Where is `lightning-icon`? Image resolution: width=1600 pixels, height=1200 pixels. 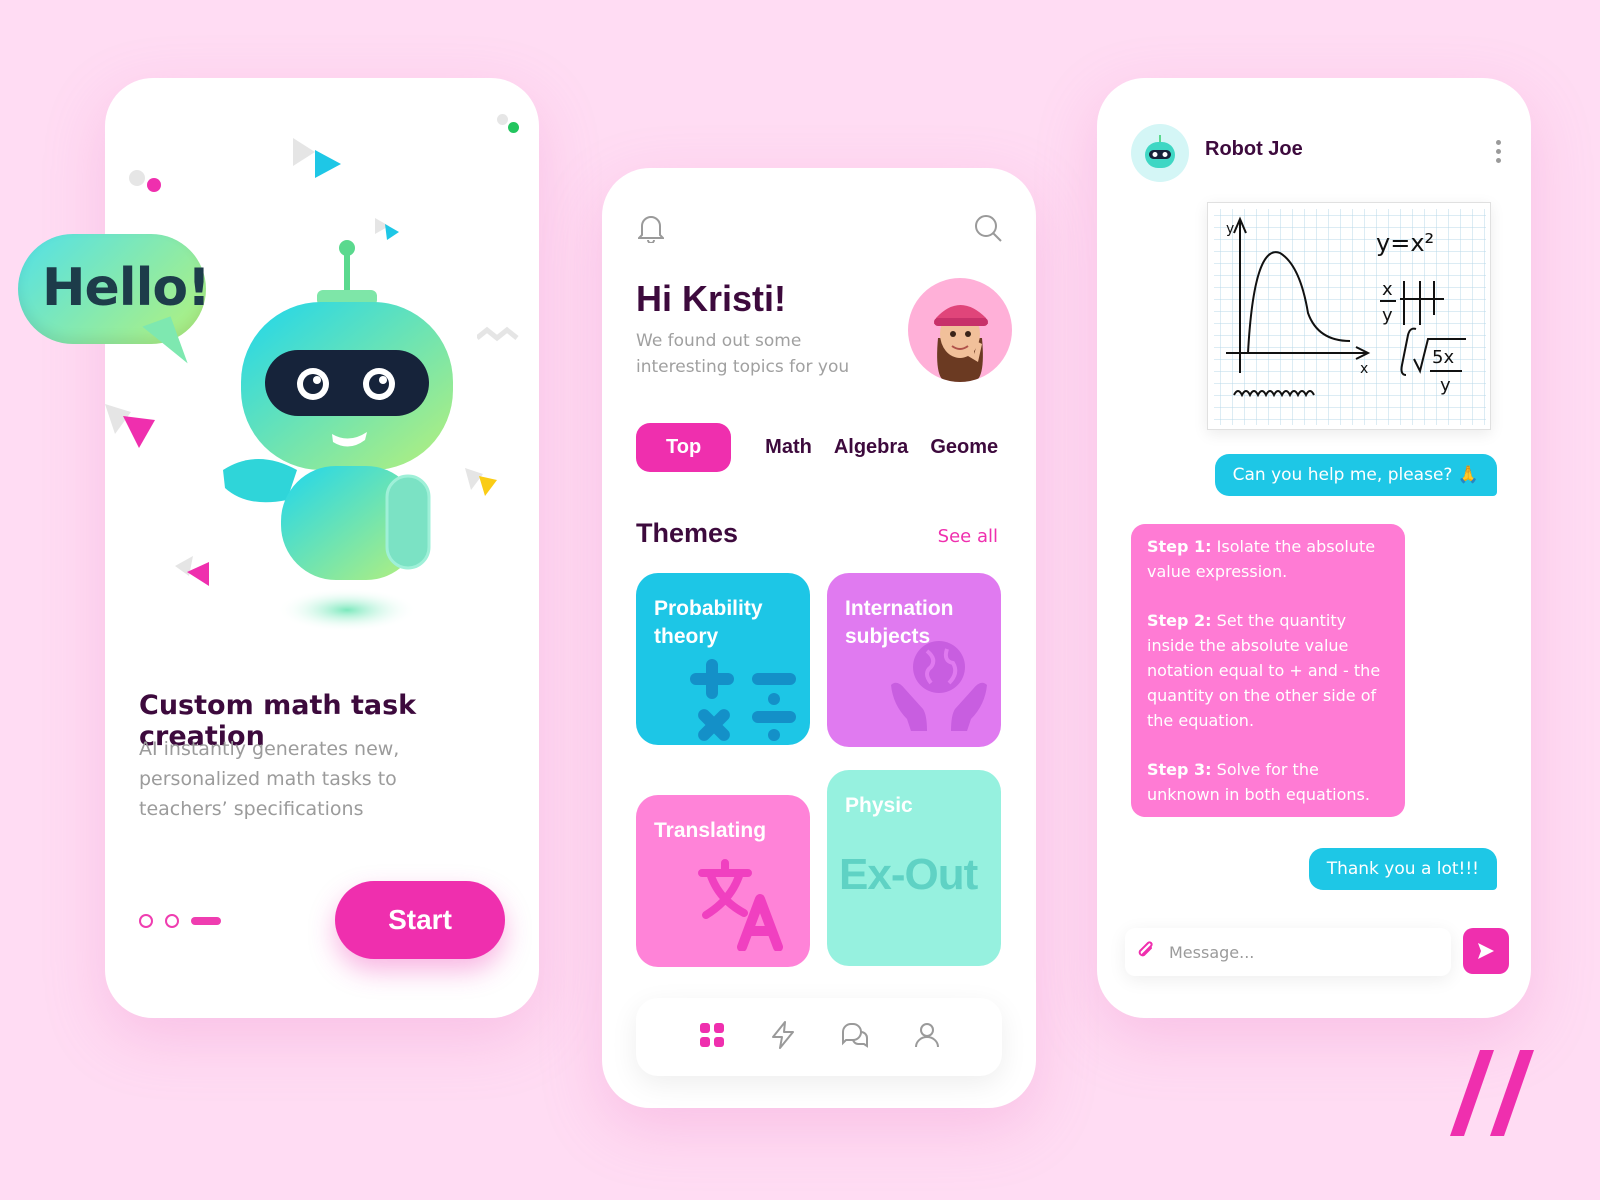
lightning-icon is located at coordinates (783, 1037).